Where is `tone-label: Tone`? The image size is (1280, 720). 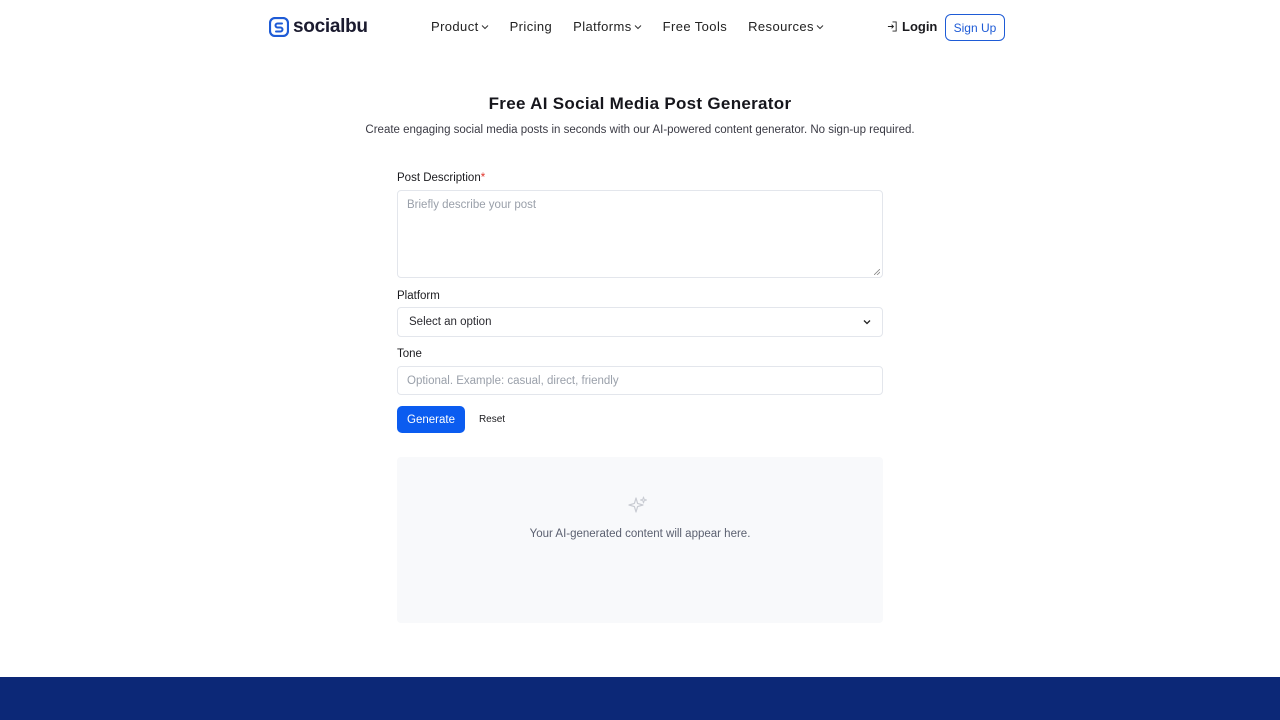 tone-label: Tone is located at coordinates (409, 354).